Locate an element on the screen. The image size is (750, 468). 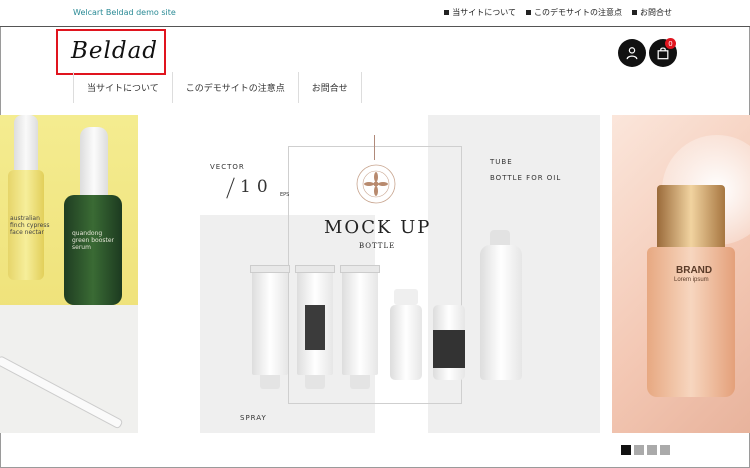
util-link-about: 当サイトについて is located at coordinates (480, 12).